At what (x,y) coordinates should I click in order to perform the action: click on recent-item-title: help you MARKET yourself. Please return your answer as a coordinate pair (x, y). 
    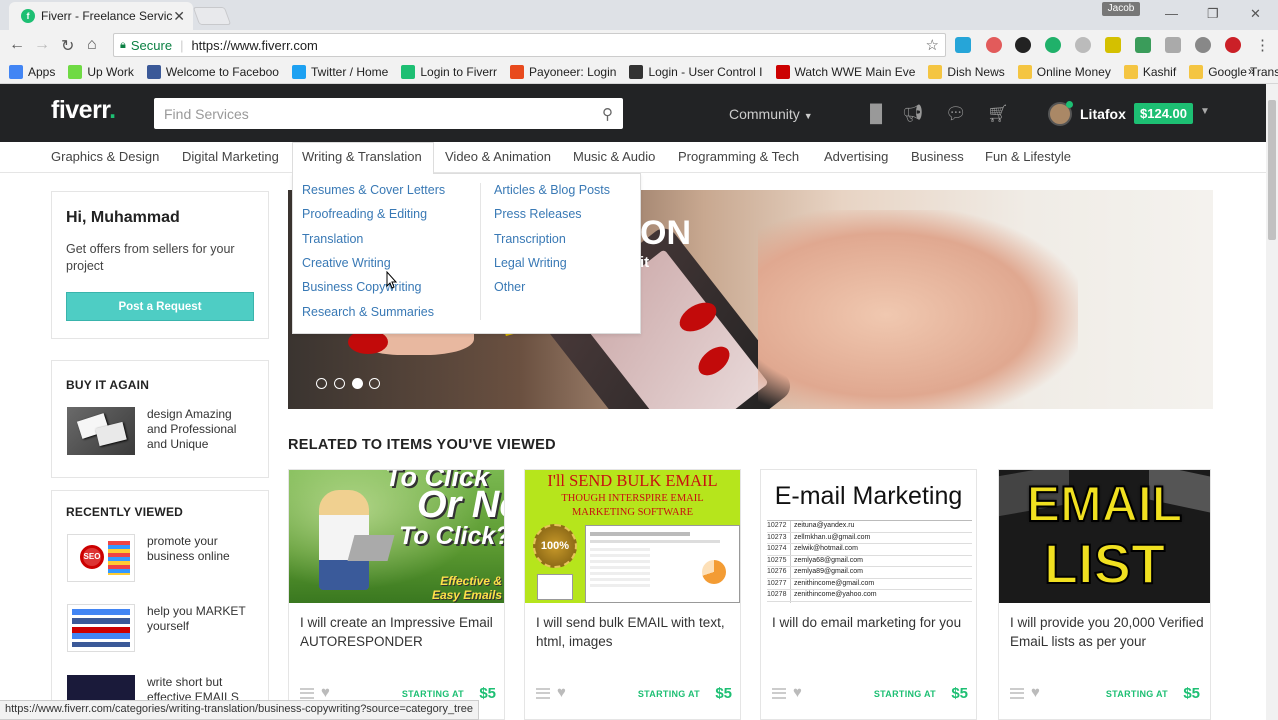
    Looking at the image, I should click on (201, 619).